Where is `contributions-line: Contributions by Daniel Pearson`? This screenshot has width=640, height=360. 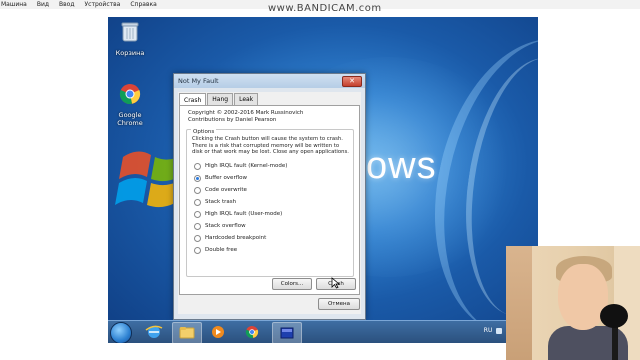 contributions-line: Contributions by Daniel Pearson is located at coordinates (232, 120).